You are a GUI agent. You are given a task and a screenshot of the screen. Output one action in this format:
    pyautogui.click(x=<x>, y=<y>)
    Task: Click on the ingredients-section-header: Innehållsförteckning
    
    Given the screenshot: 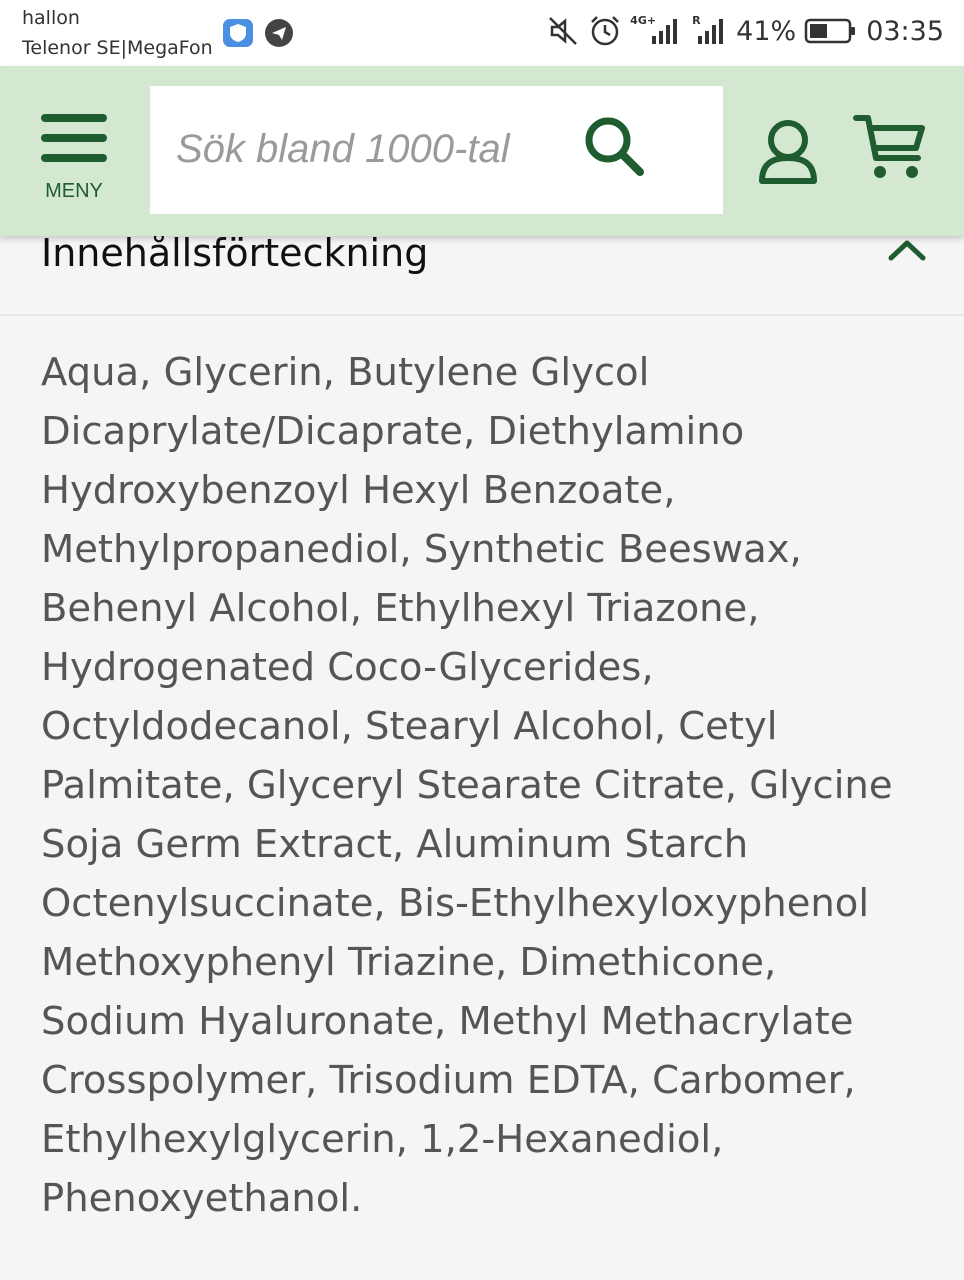 What is the action you would take?
    pyautogui.click(x=482, y=273)
    